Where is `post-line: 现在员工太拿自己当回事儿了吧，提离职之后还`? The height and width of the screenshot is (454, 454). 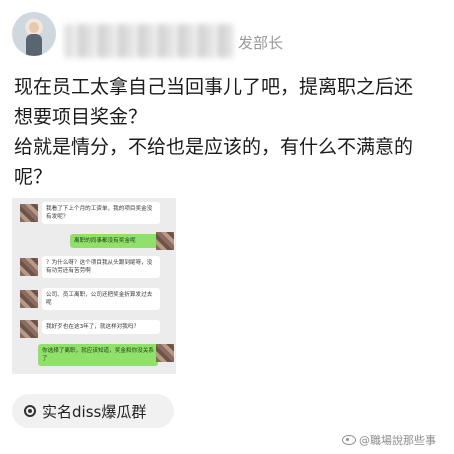
post-line: 现在员工太拿自己当回事儿了吧，提离职之后还 is located at coordinates (214, 87).